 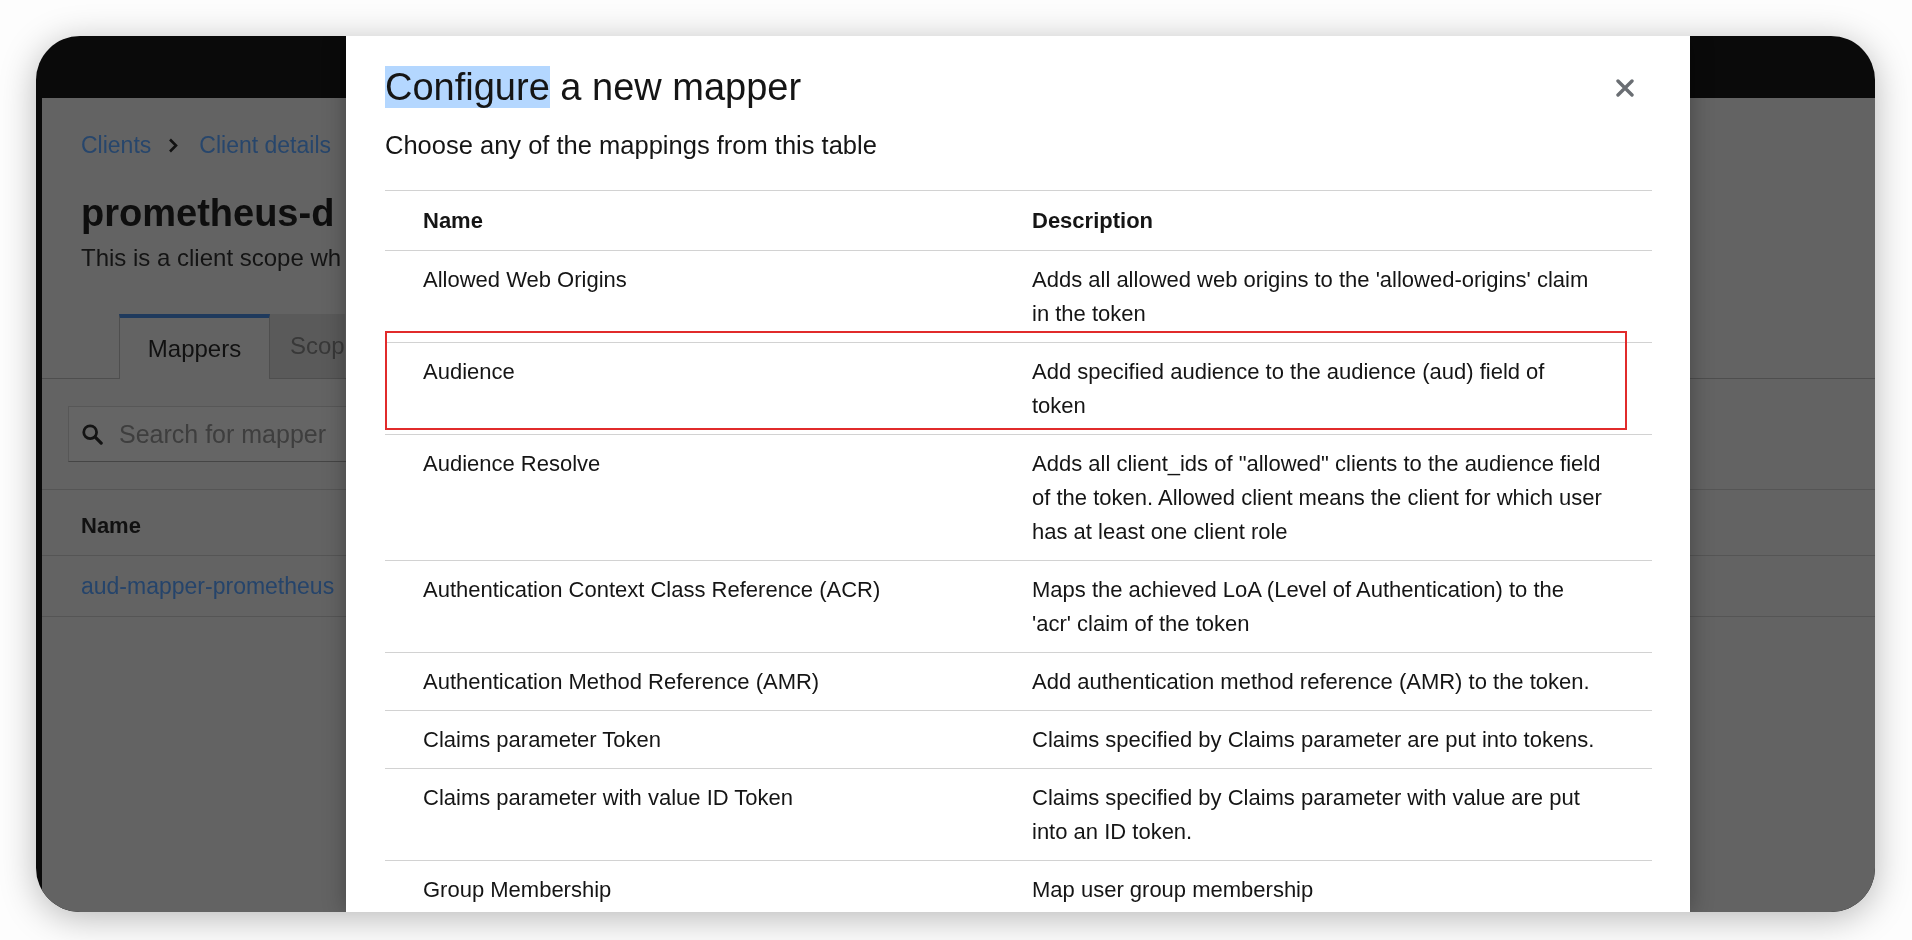 What do you see at coordinates (593, 87) in the screenshot?
I see `modal-title: Configure a new mapper` at bounding box center [593, 87].